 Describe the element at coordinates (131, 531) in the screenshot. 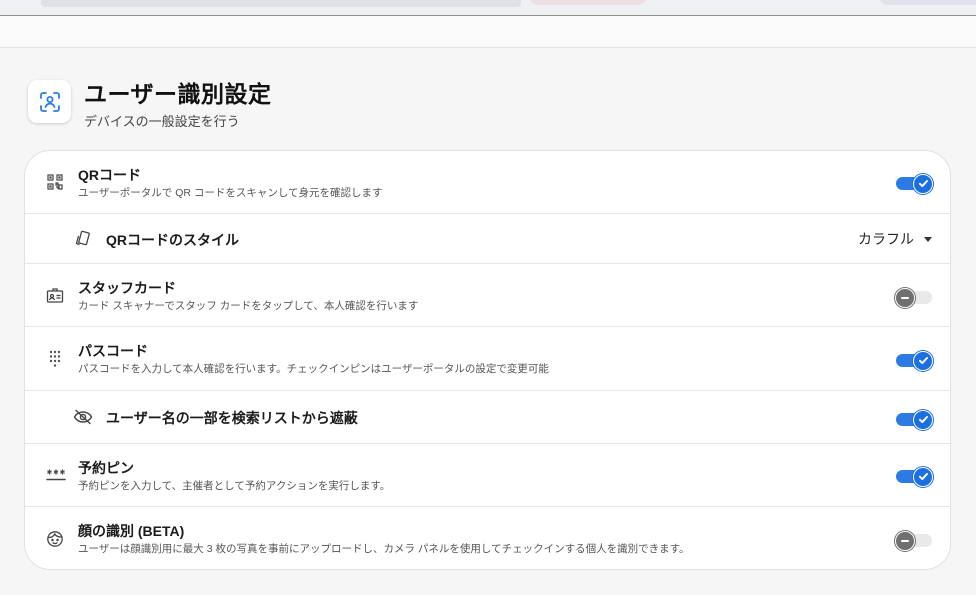

I see `setting-title: 顔の識別 (BETA)` at that location.